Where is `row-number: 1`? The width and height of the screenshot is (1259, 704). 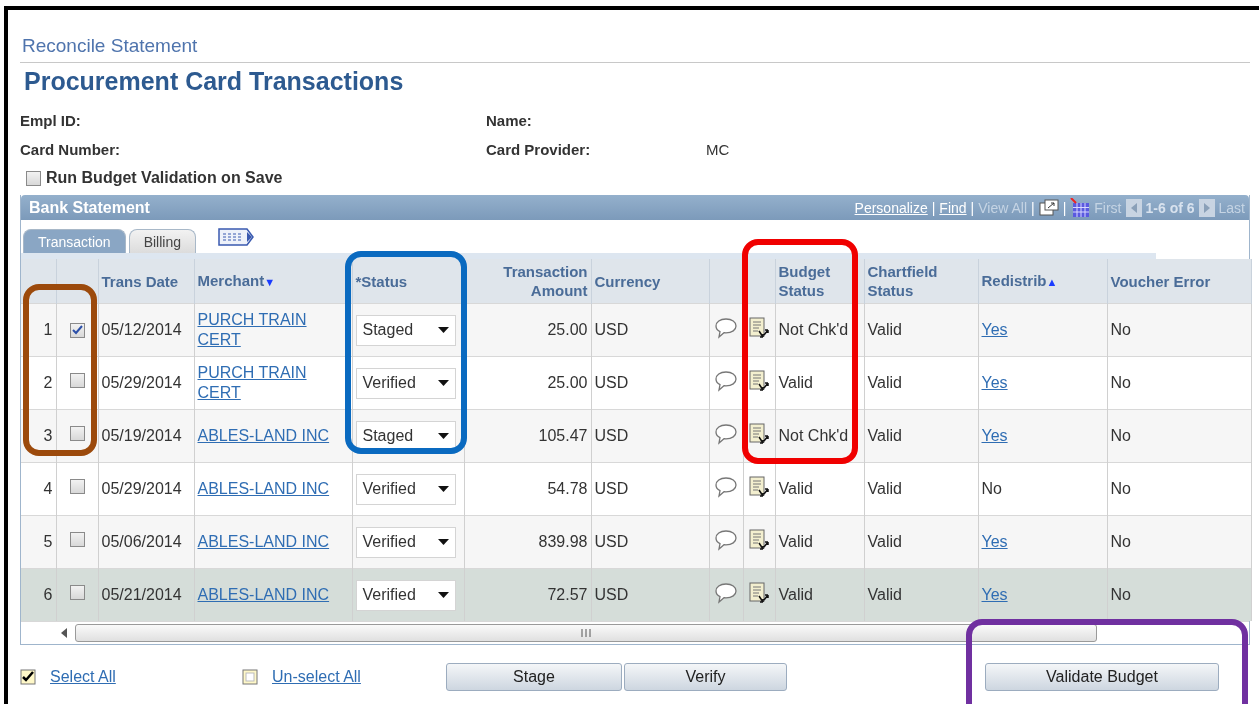 row-number: 1 is located at coordinates (38, 330).